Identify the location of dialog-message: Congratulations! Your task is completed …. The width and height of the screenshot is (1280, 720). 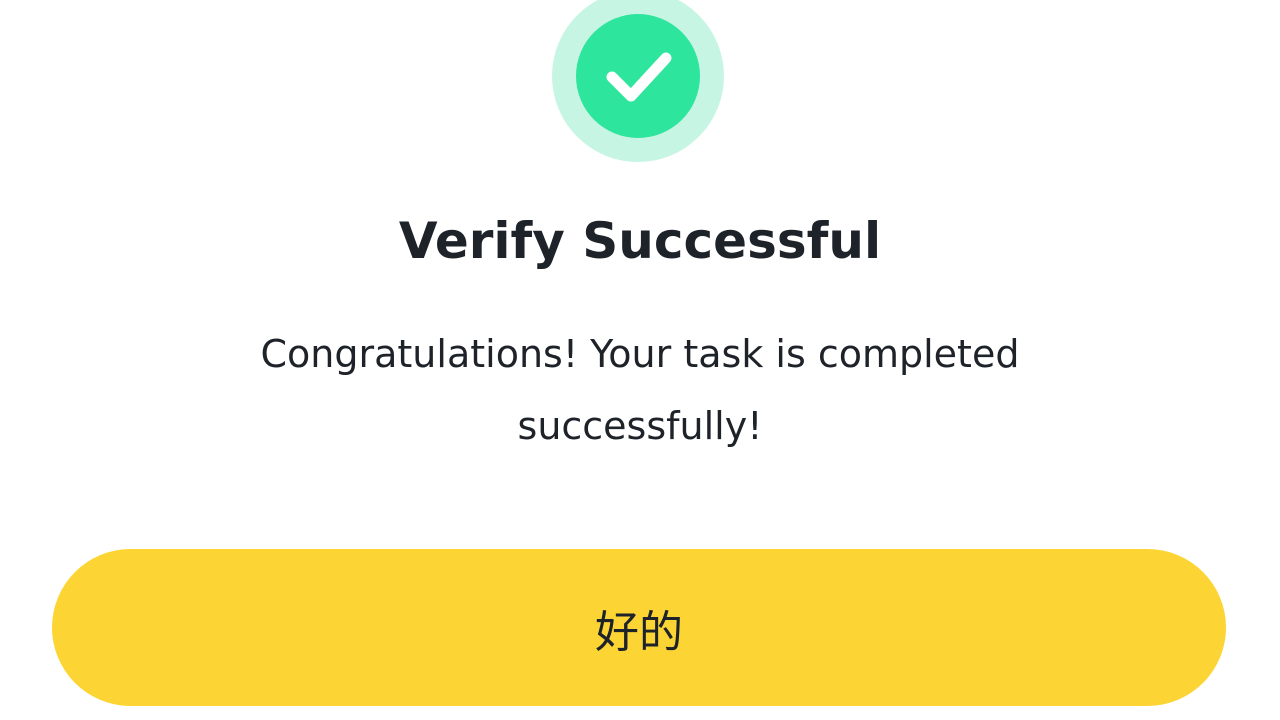
(640, 390).